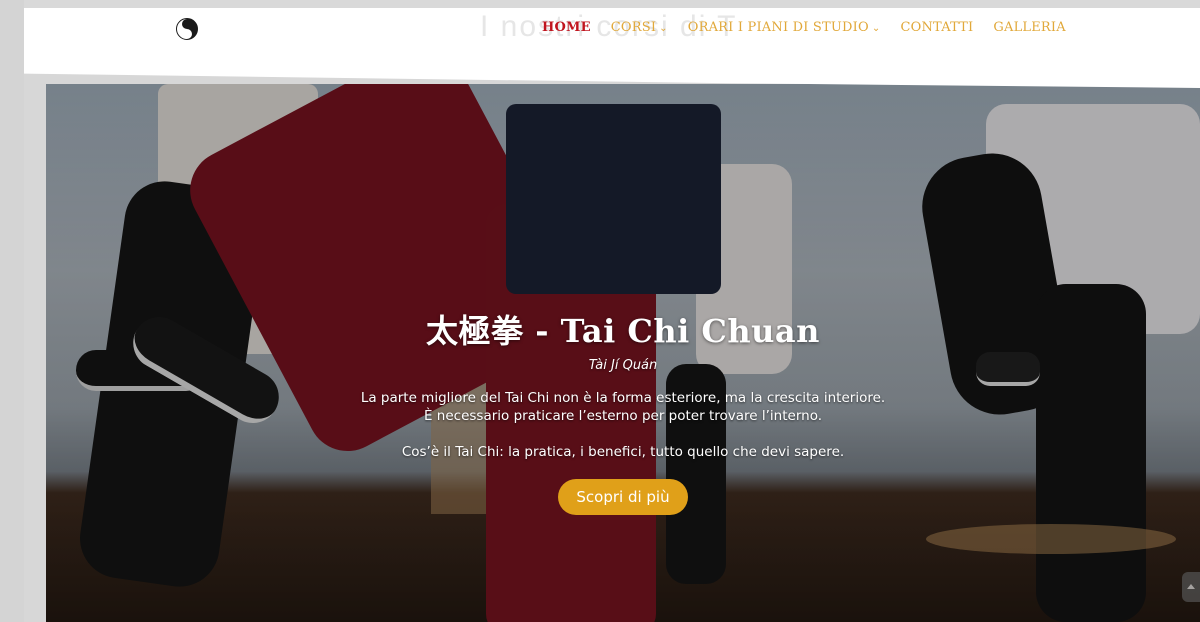  What do you see at coordinates (623, 497) in the screenshot?
I see `discover-more-button: Scopri di più` at bounding box center [623, 497].